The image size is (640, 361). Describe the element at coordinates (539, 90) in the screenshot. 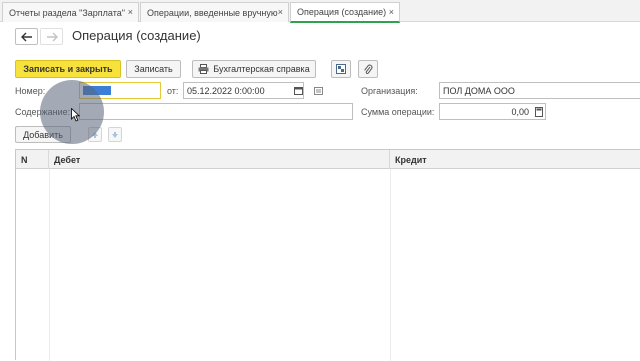

I see `organization-field: ПОЛ ДОМА ООО` at that location.